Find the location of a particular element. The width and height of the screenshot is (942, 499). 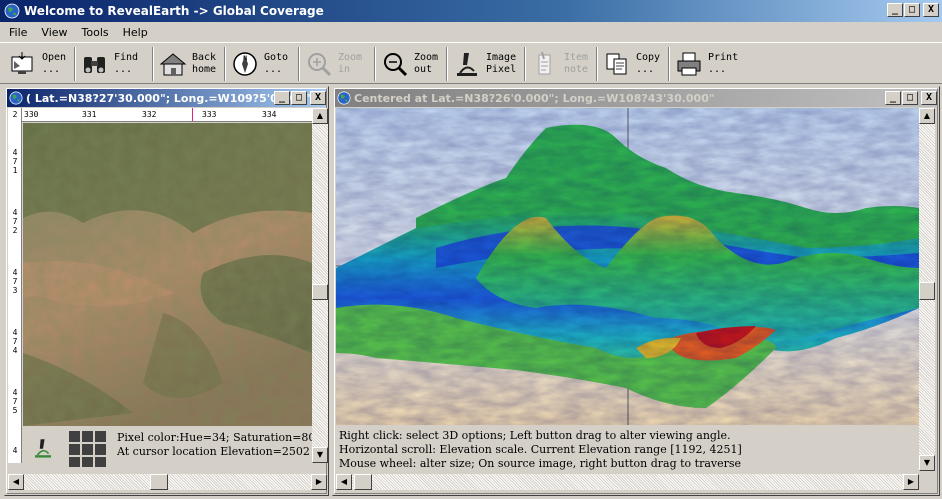

home-icon is located at coordinates (173, 64).